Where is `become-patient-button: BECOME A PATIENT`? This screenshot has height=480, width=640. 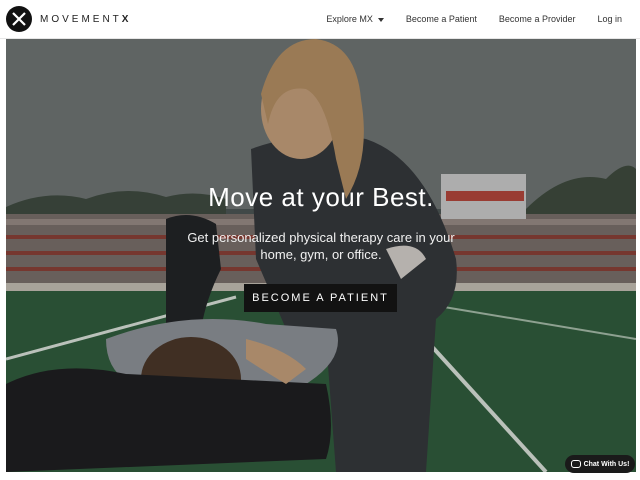 become-patient-button: BECOME A PATIENT is located at coordinates (320, 298).